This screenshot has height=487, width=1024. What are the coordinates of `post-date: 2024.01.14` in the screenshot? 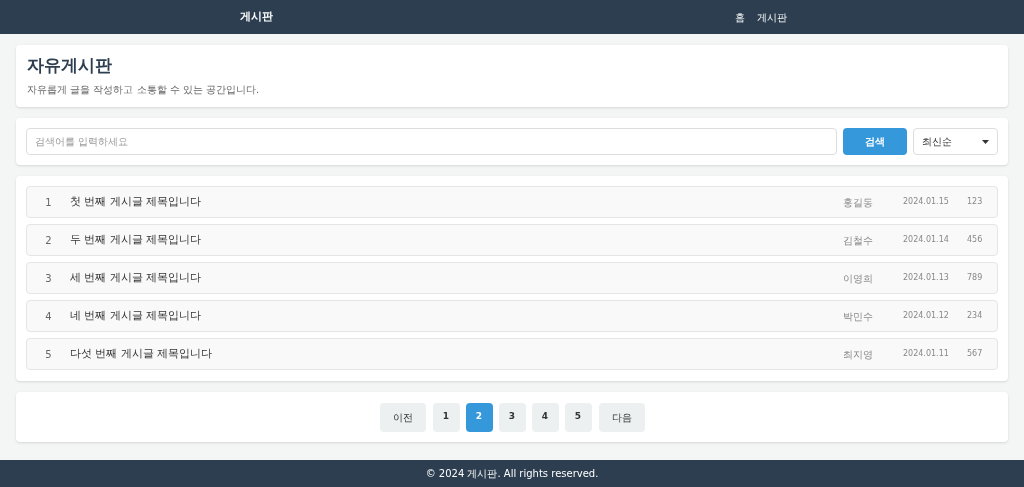 It's located at (926, 240).